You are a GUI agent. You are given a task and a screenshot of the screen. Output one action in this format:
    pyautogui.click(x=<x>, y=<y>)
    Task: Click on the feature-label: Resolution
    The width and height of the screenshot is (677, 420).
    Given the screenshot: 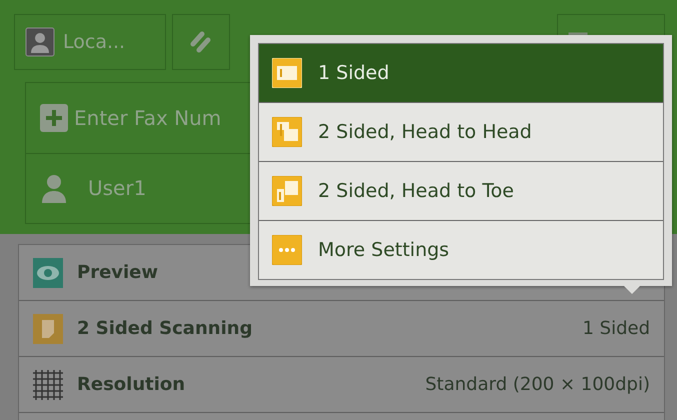 What is the action you would take?
    pyautogui.click(x=131, y=384)
    